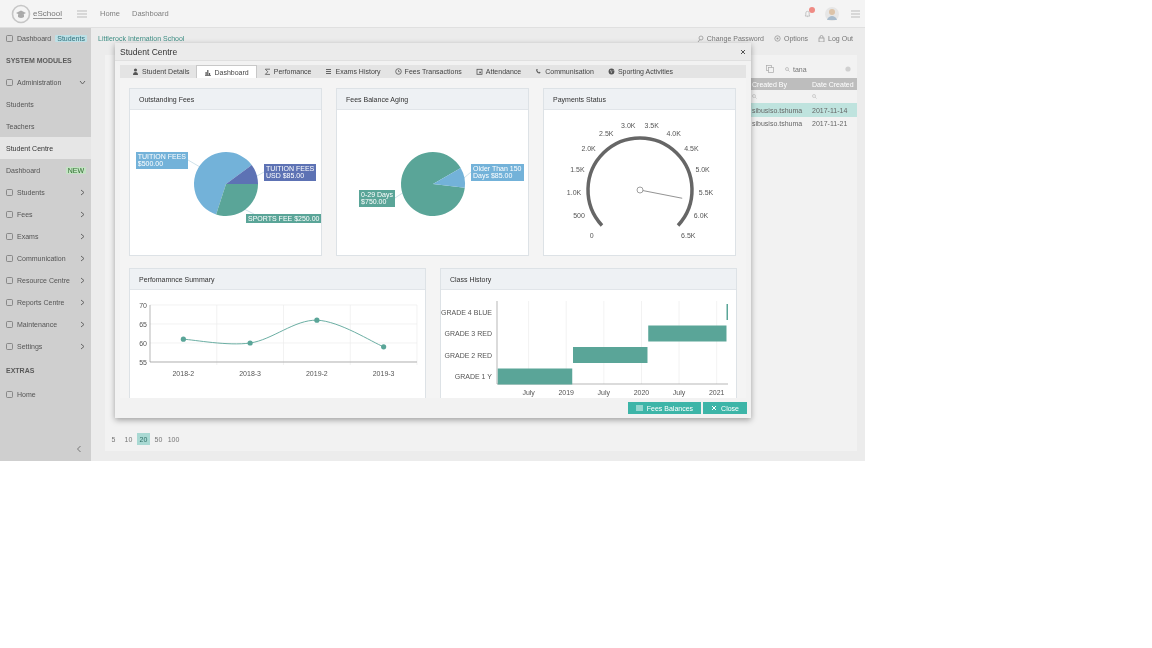 This screenshot has height=648, width=1152. What do you see at coordinates (208, 72) in the screenshot?
I see `bar-chart-icon` at bounding box center [208, 72].